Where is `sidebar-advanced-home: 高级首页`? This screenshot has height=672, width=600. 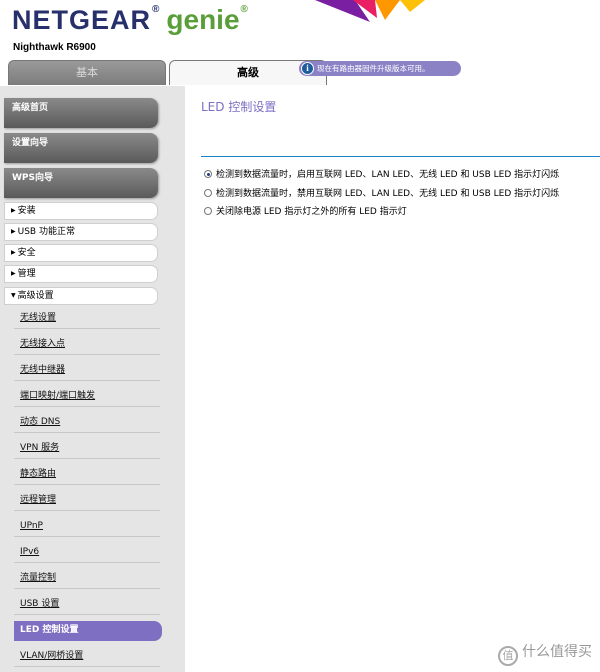
sidebar-advanced-home: 高级首页 is located at coordinates (81, 113).